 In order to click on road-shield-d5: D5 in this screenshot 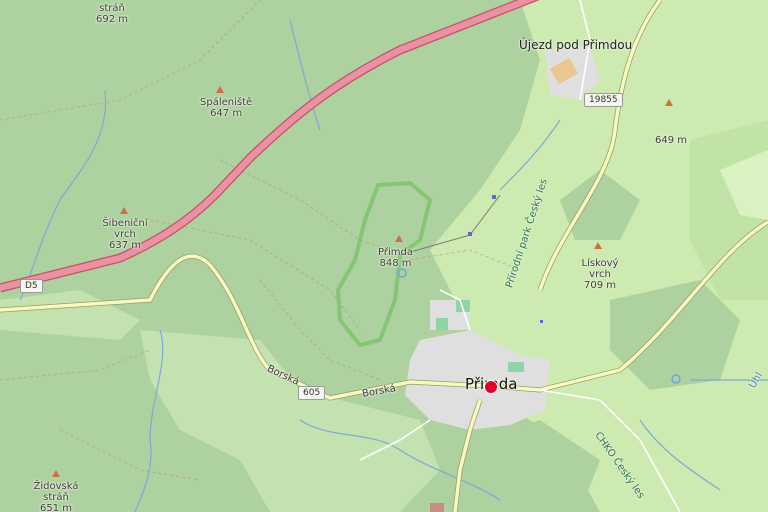, I will do `click(31, 286)`.